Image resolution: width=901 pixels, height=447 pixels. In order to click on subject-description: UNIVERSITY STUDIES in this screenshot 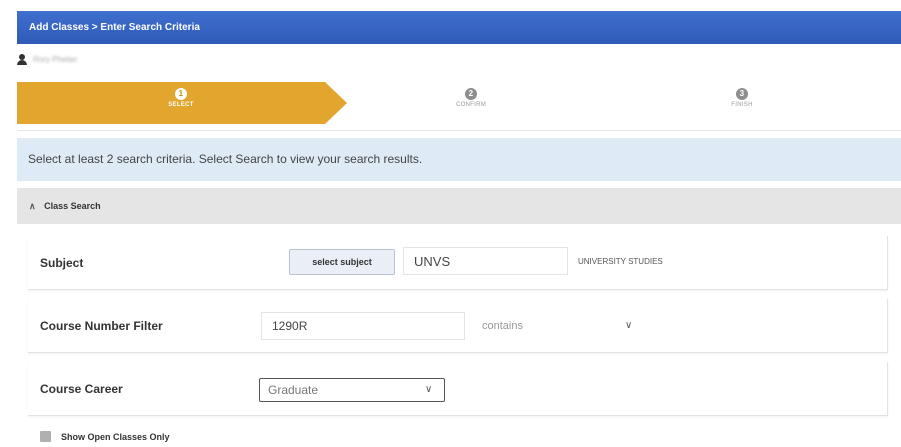, I will do `click(620, 261)`.